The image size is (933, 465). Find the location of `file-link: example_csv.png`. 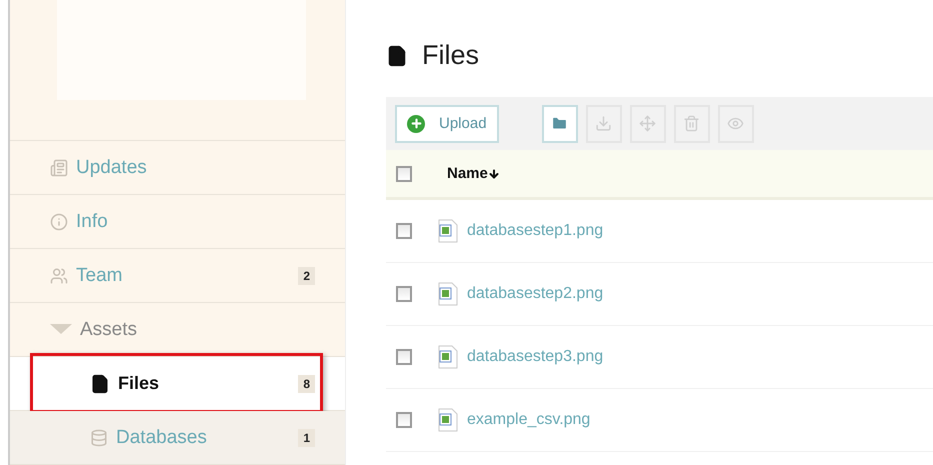

file-link: example_csv.png is located at coordinates (528, 420).